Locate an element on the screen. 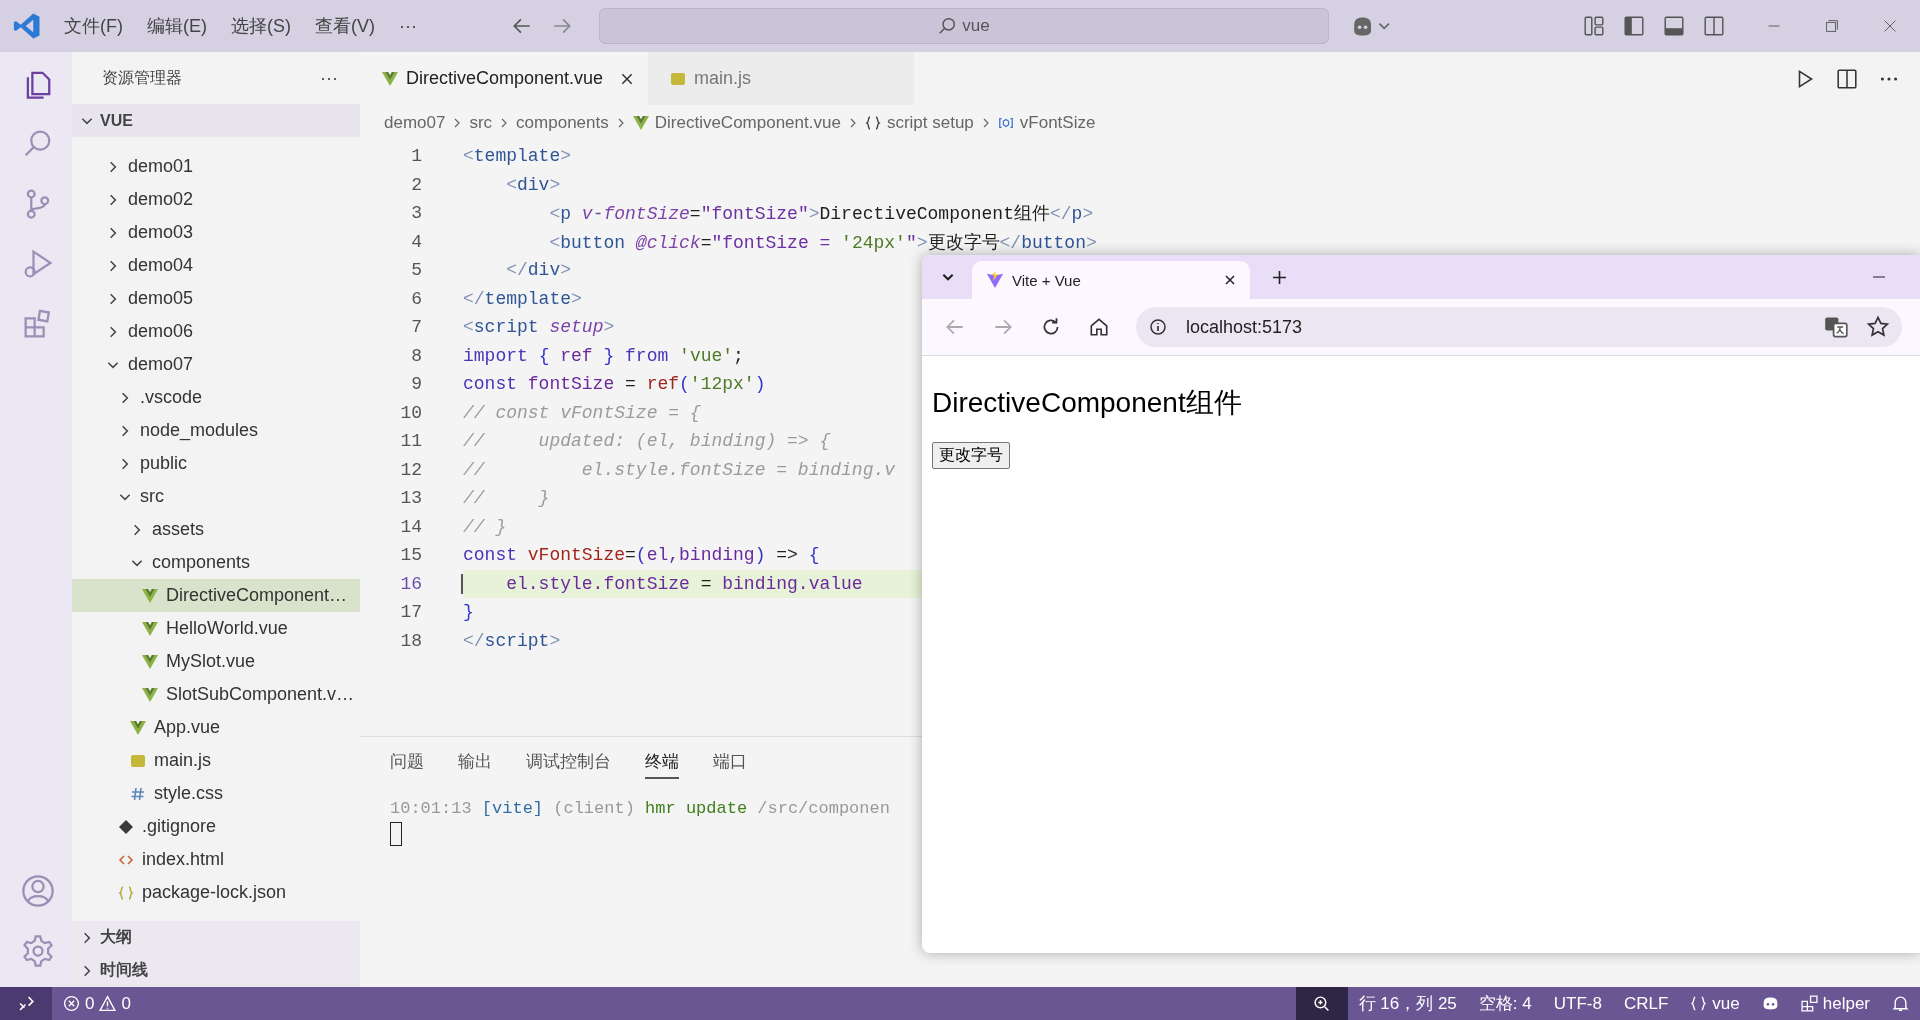 Image resolution: width=1920 pixels, height=1020 pixels. breadcrumb-item: demo07 is located at coordinates (415, 122).